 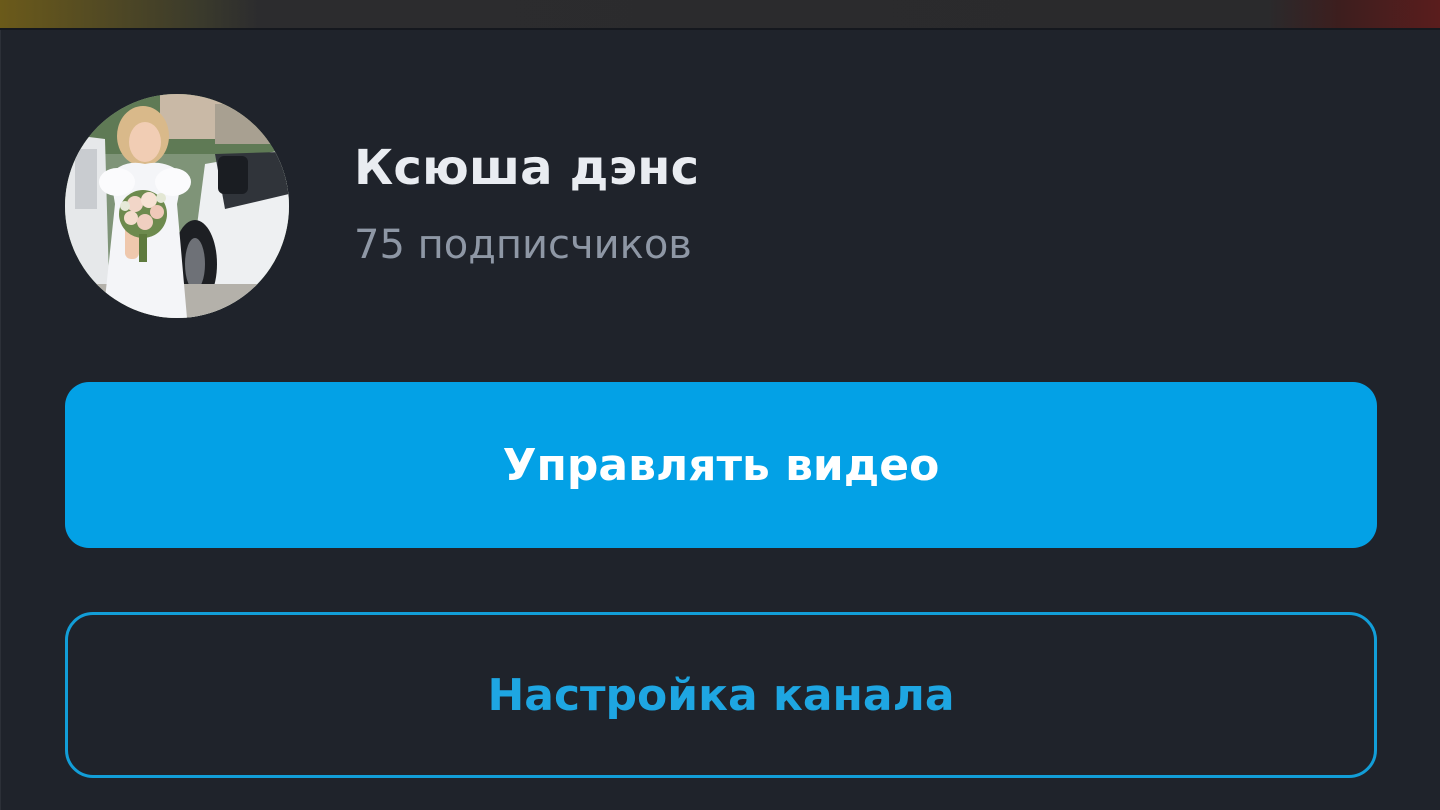 I want to click on avatar-photo, so click(x=177, y=206).